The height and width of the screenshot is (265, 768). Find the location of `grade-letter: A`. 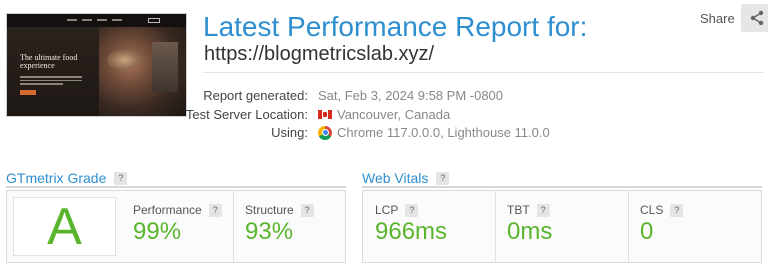

grade-letter: A is located at coordinates (64, 226).